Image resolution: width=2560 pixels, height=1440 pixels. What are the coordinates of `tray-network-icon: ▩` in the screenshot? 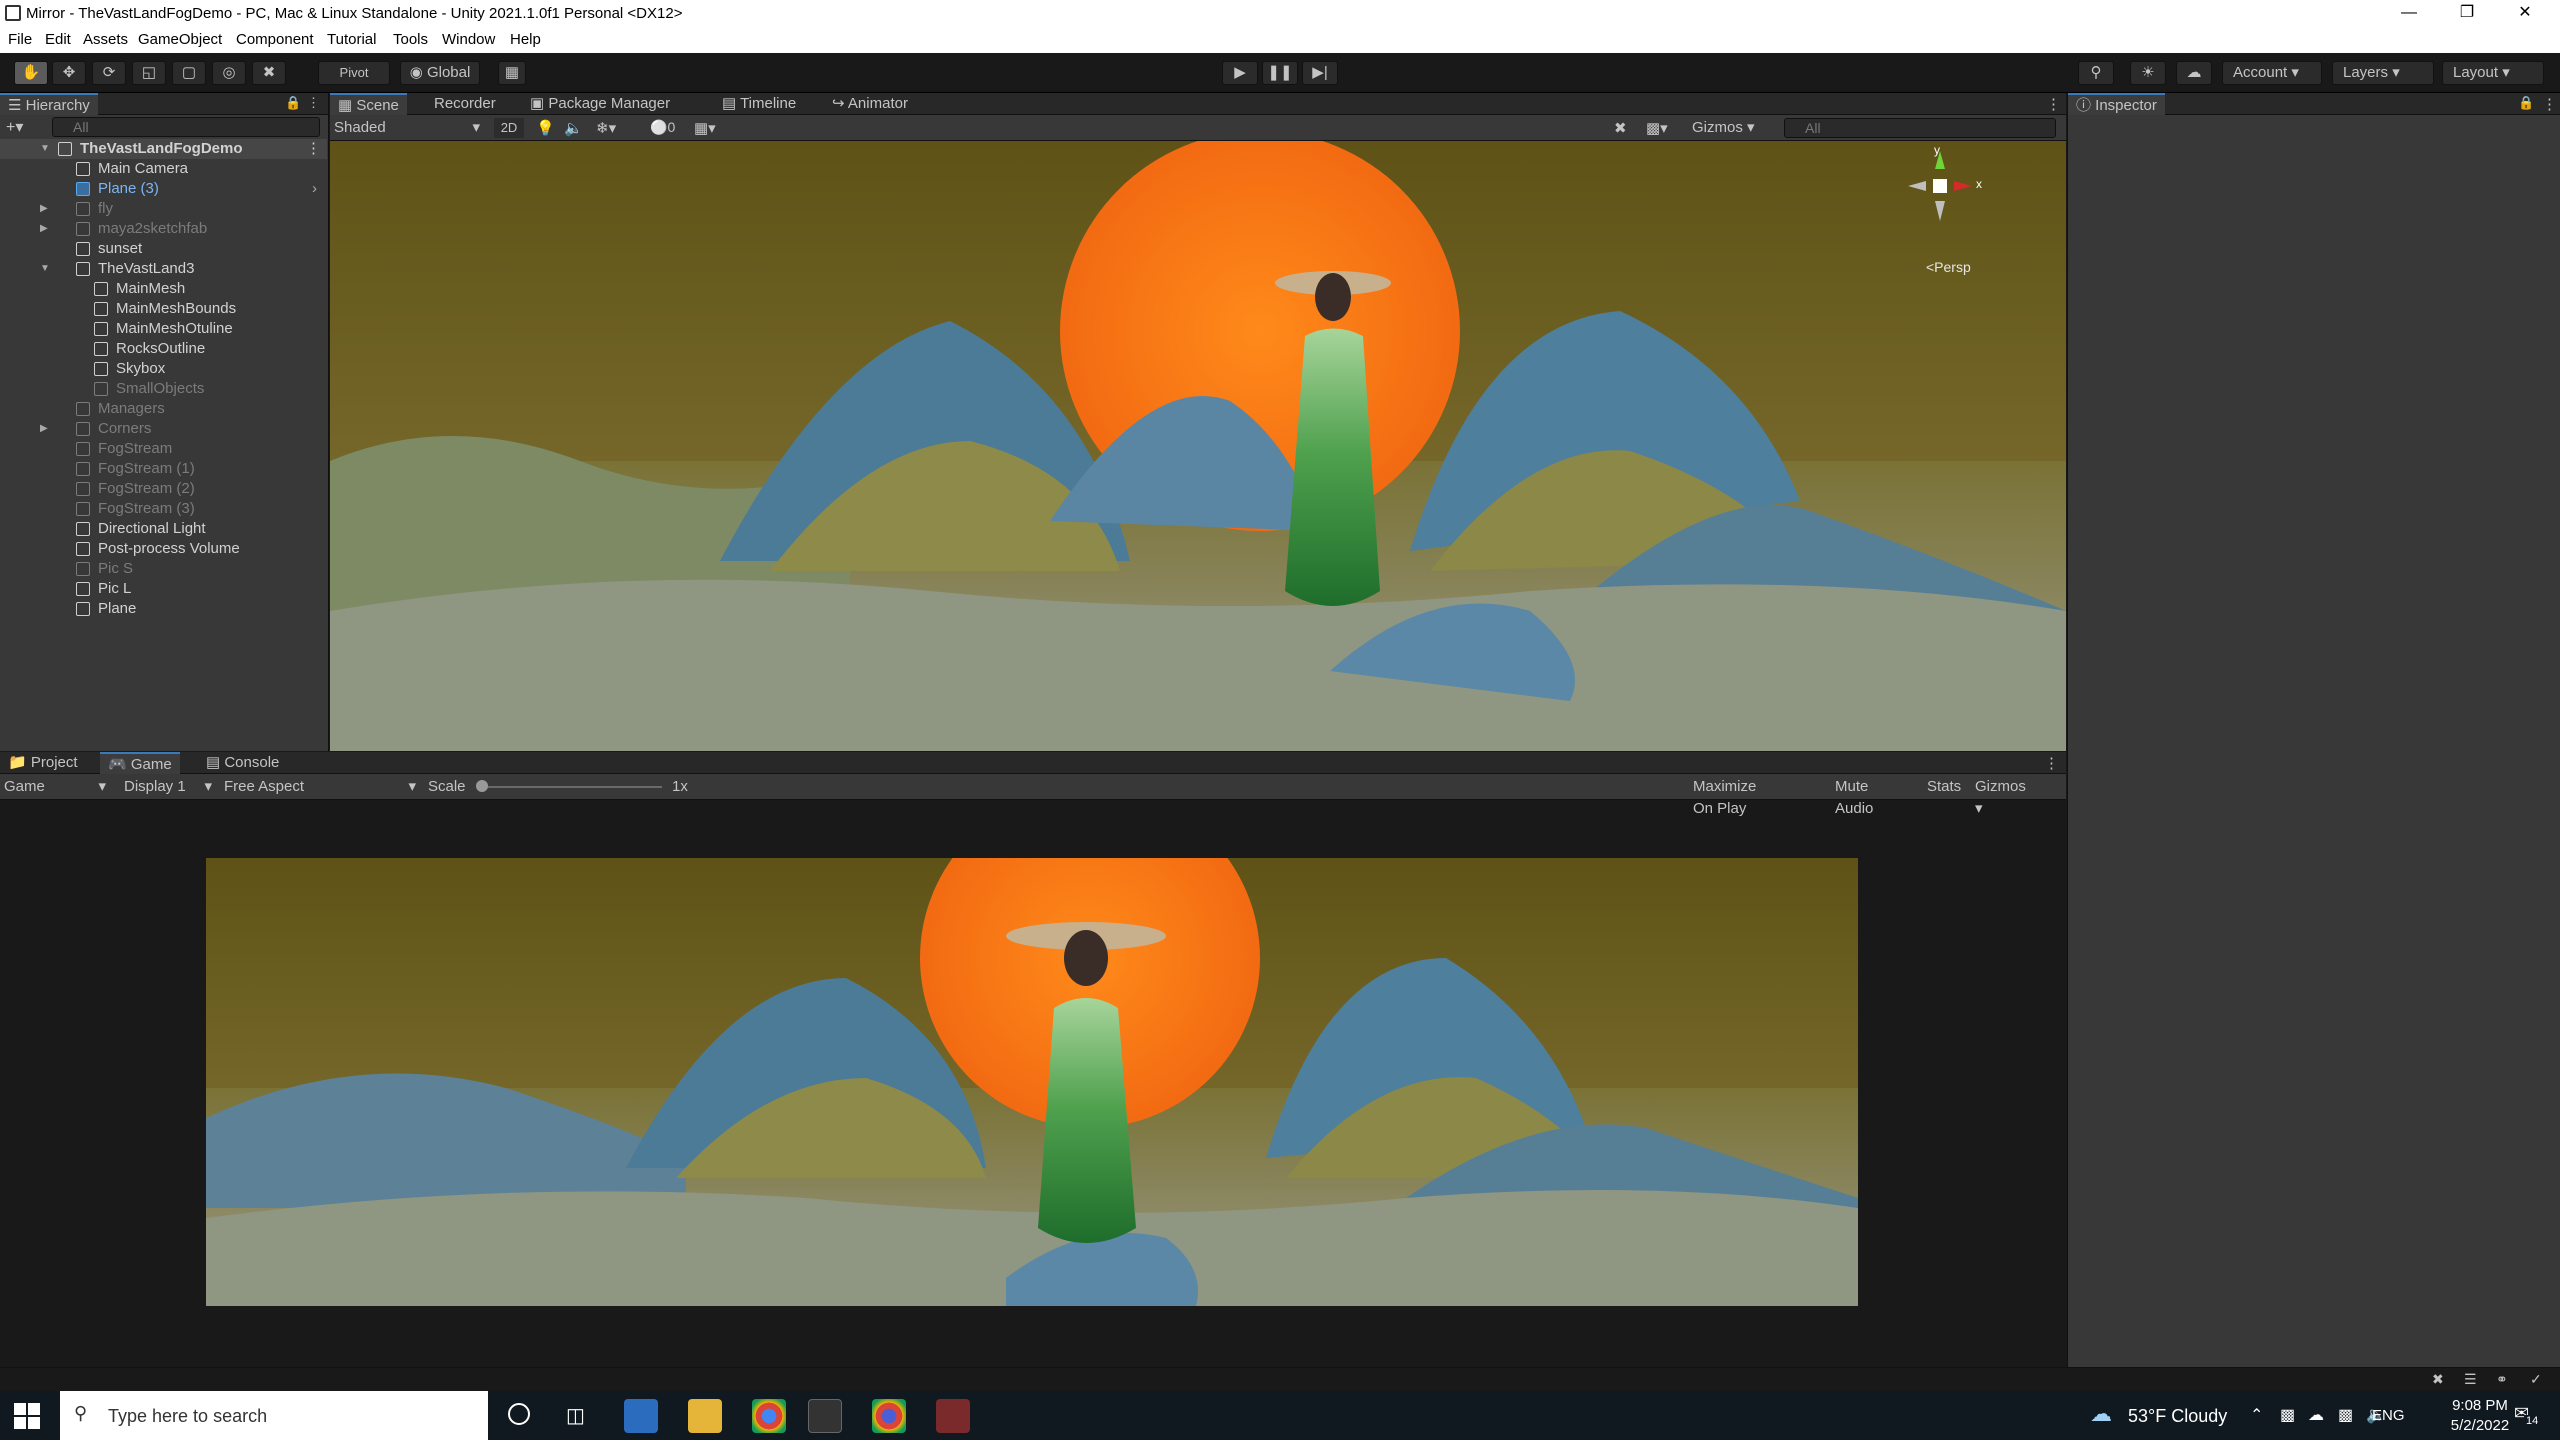 It's located at (2345, 1415).